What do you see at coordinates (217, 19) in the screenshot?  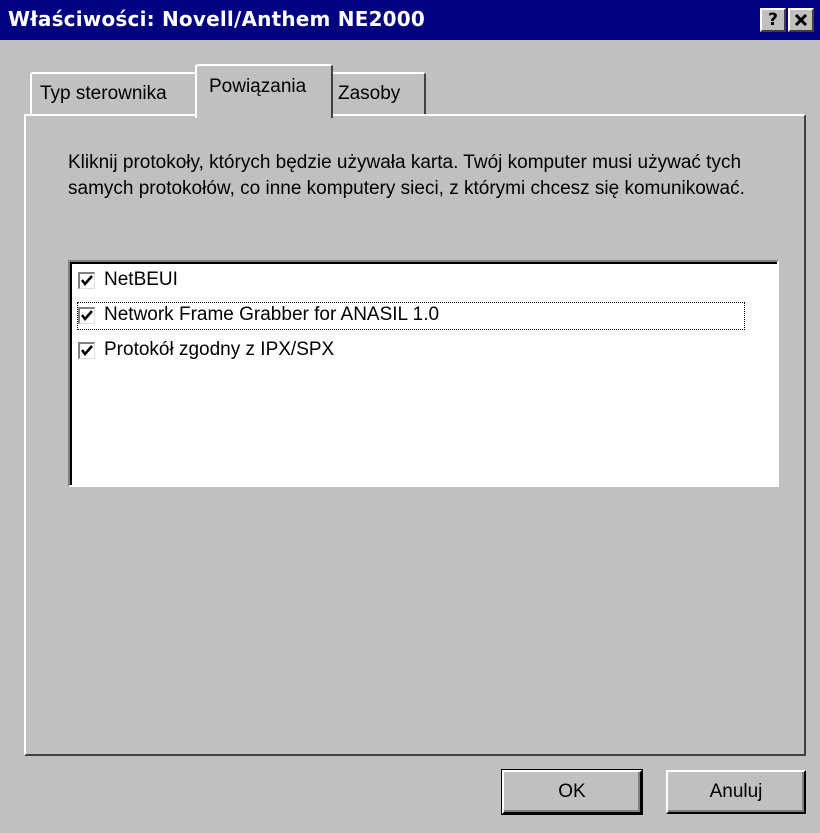 I see `window-title: Właściwości: Novell/Anthem NE2000` at bounding box center [217, 19].